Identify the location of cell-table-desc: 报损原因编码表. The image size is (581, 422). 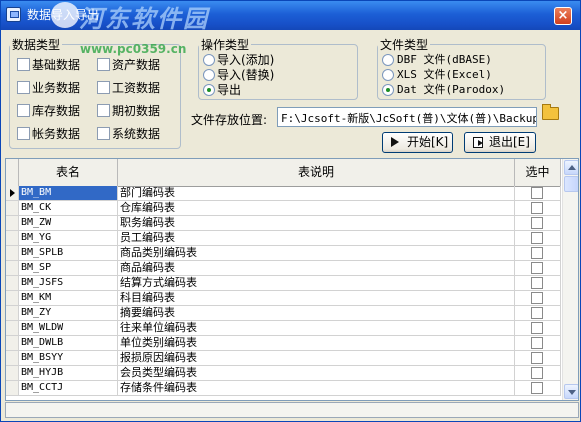
(316, 358).